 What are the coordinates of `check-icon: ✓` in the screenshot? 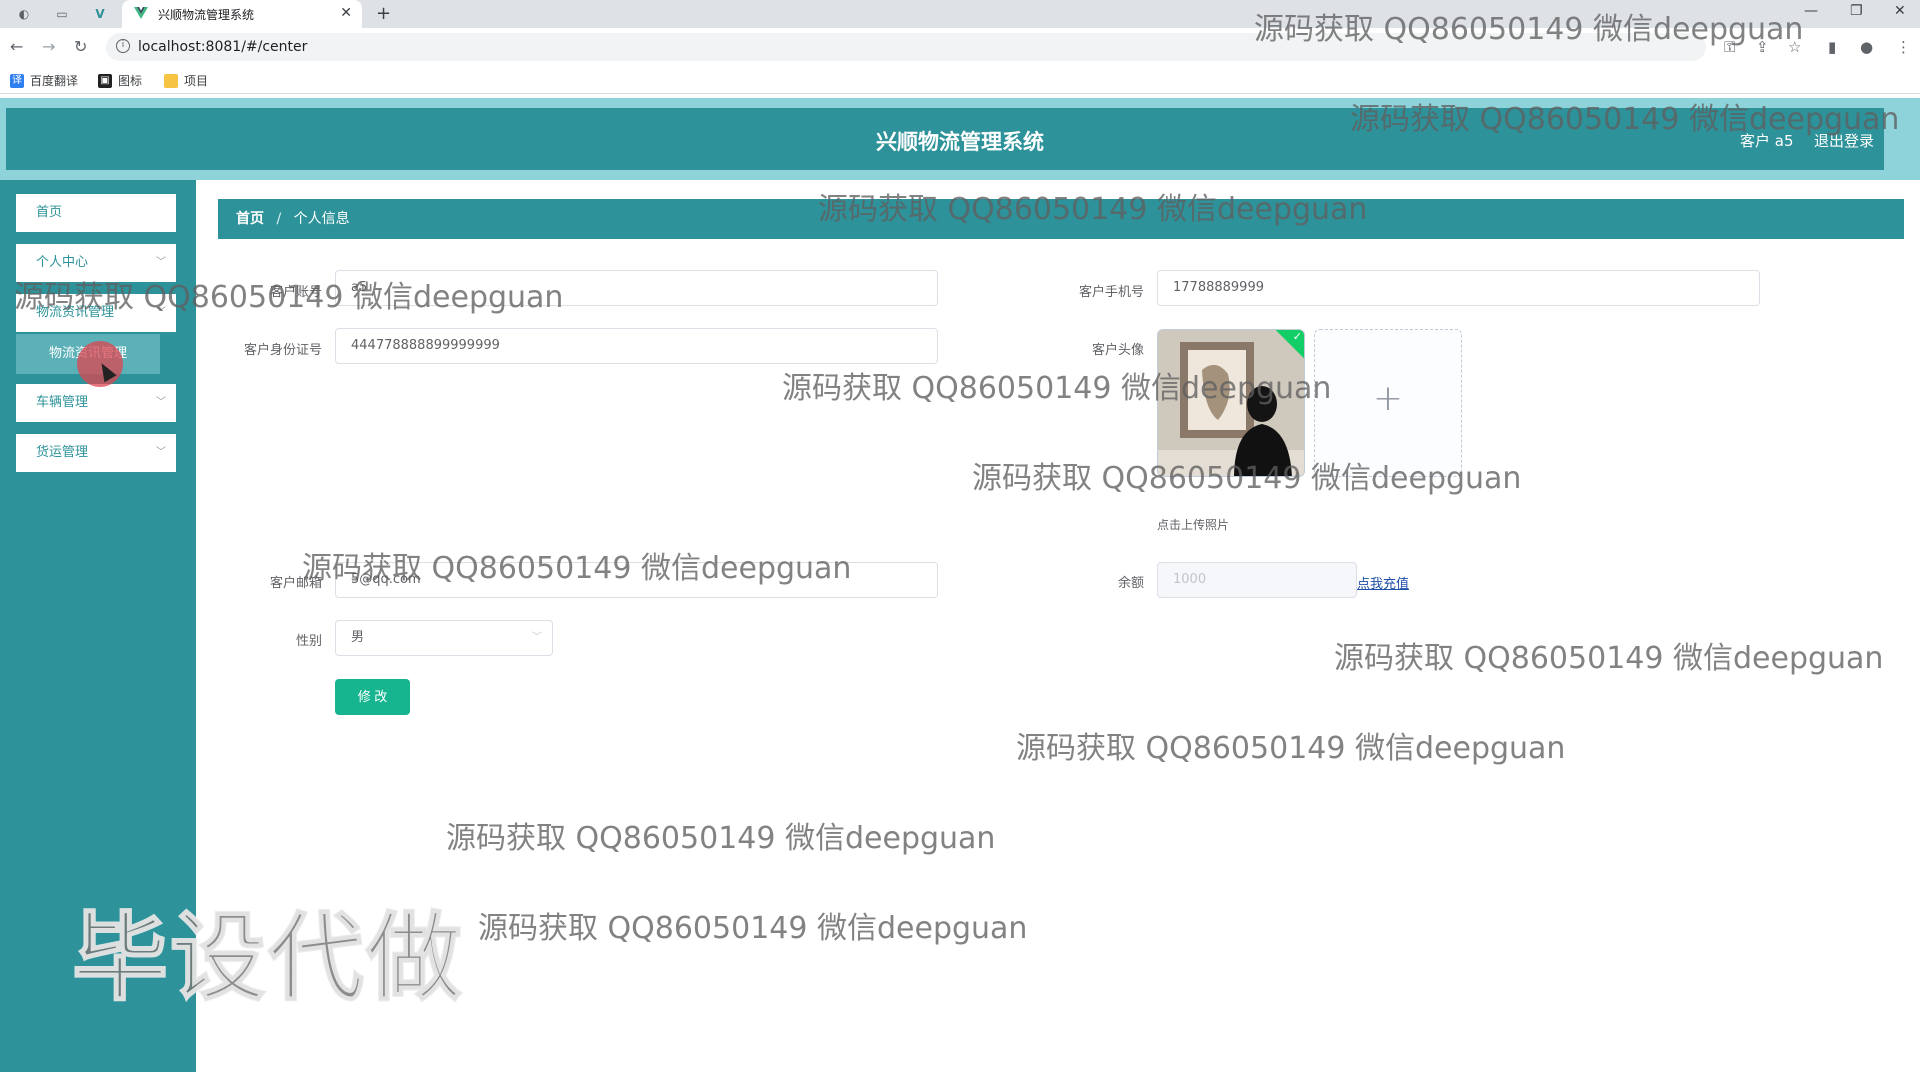 It's located at (1297, 336).